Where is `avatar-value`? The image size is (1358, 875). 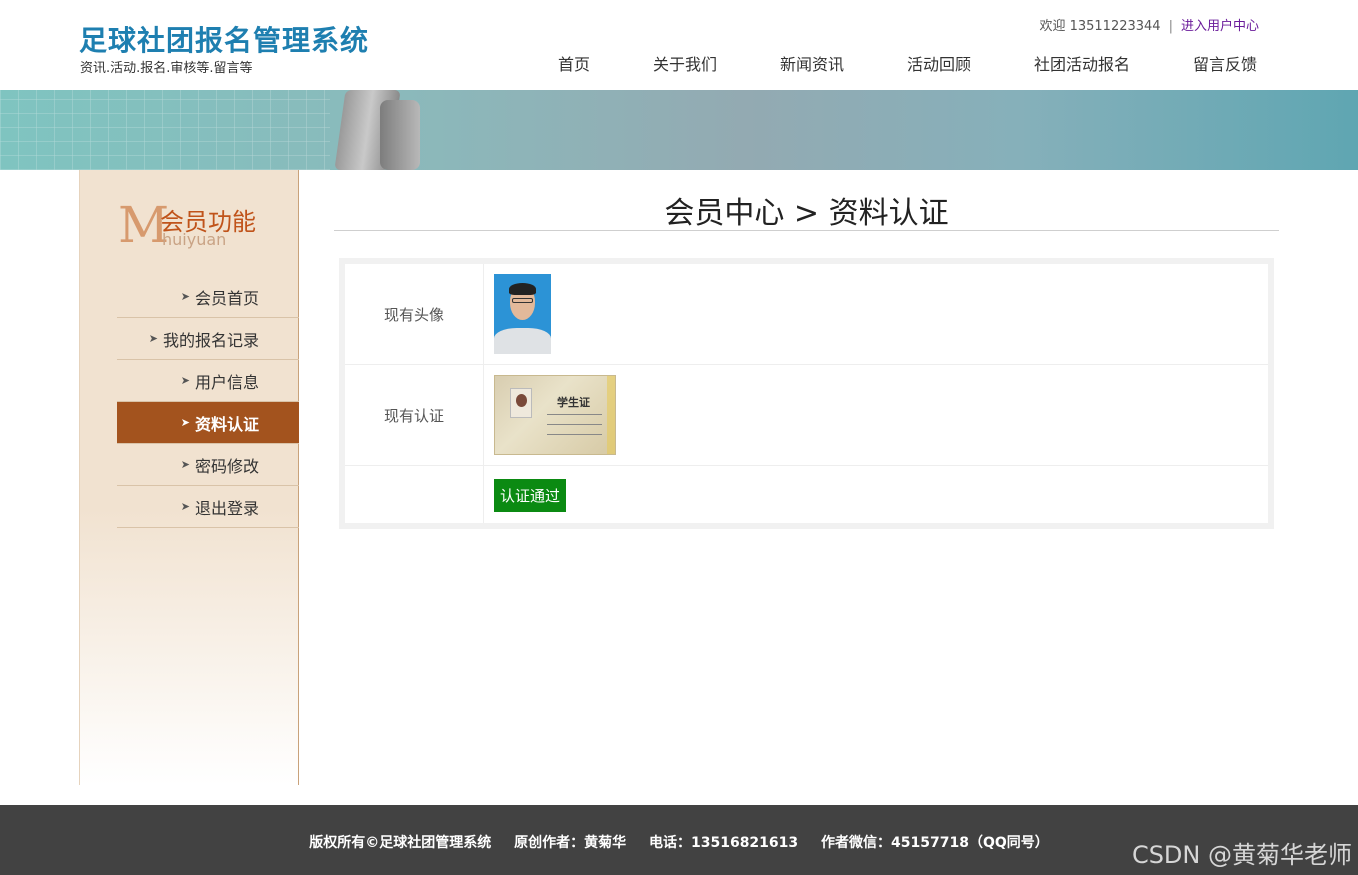
avatar-value is located at coordinates (522, 314).